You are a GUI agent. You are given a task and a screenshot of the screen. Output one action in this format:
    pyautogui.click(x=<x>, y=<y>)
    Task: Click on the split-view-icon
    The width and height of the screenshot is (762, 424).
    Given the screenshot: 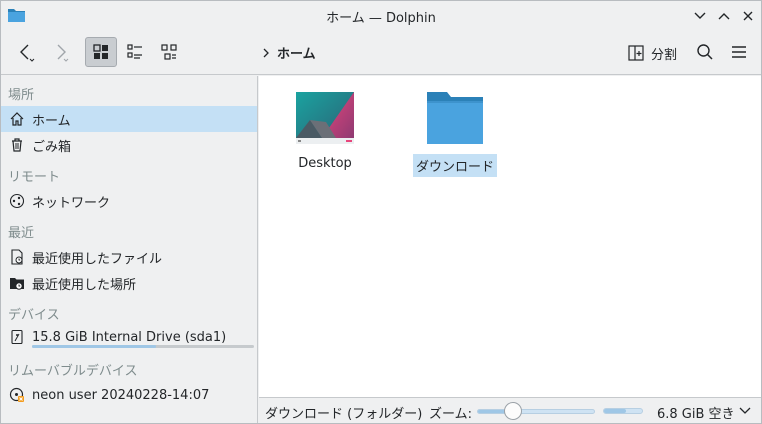 What is the action you would take?
    pyautogui.click(x=636, y=53)
    